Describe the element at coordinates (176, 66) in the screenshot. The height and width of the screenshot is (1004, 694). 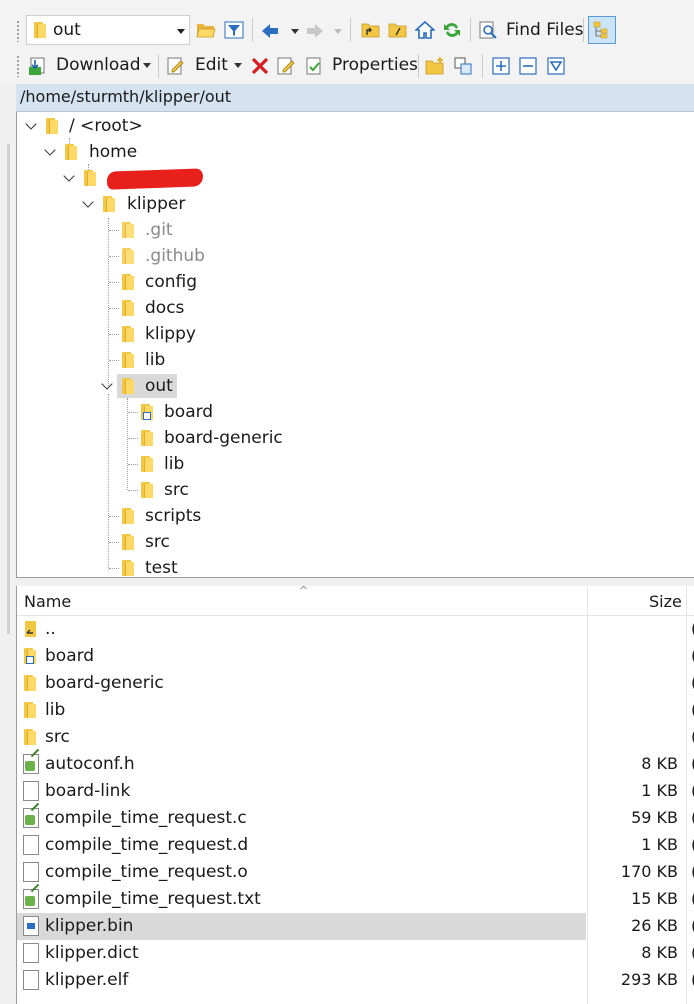
I see `edit-icon` at that location.